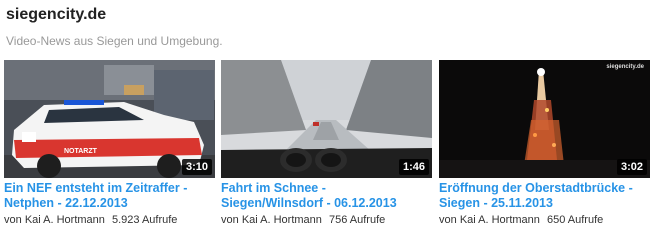  Describe the element at coordinates (357, 220) in the screenshot. I see `view-count: 756 Aufrufe` at that location.